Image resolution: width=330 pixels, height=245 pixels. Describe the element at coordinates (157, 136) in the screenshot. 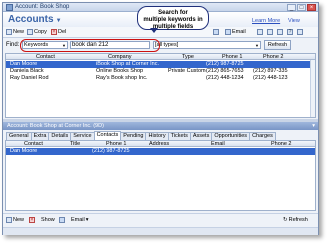

I see `tab-history: History` at that location.